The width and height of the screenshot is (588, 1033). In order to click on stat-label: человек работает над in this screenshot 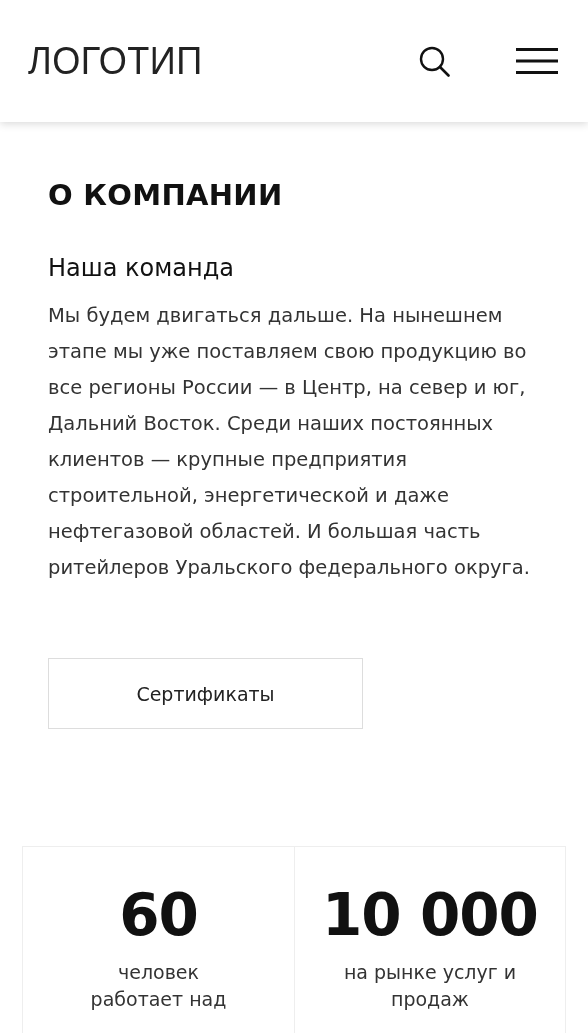, I will do `click(158, 986)`.